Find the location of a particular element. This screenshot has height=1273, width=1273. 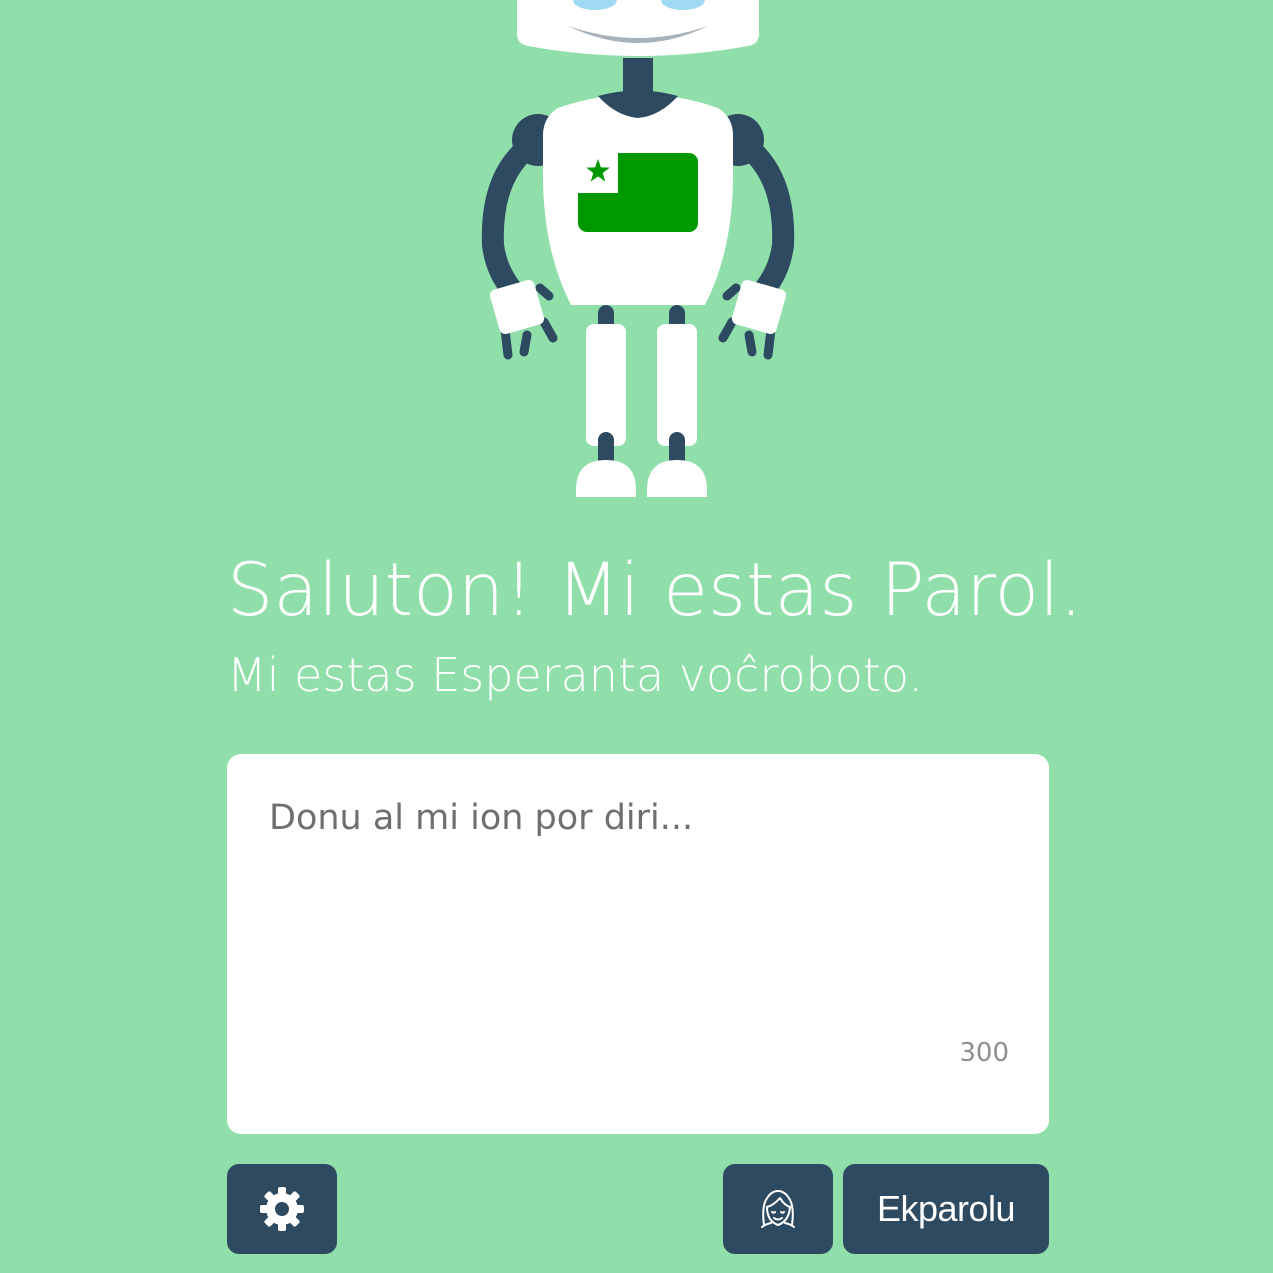

female-face-icon is located at coordinates (778, 1209).